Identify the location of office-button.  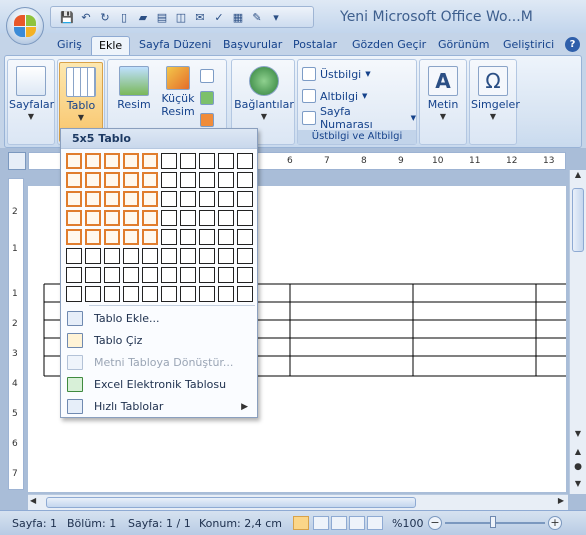
(25, 26).